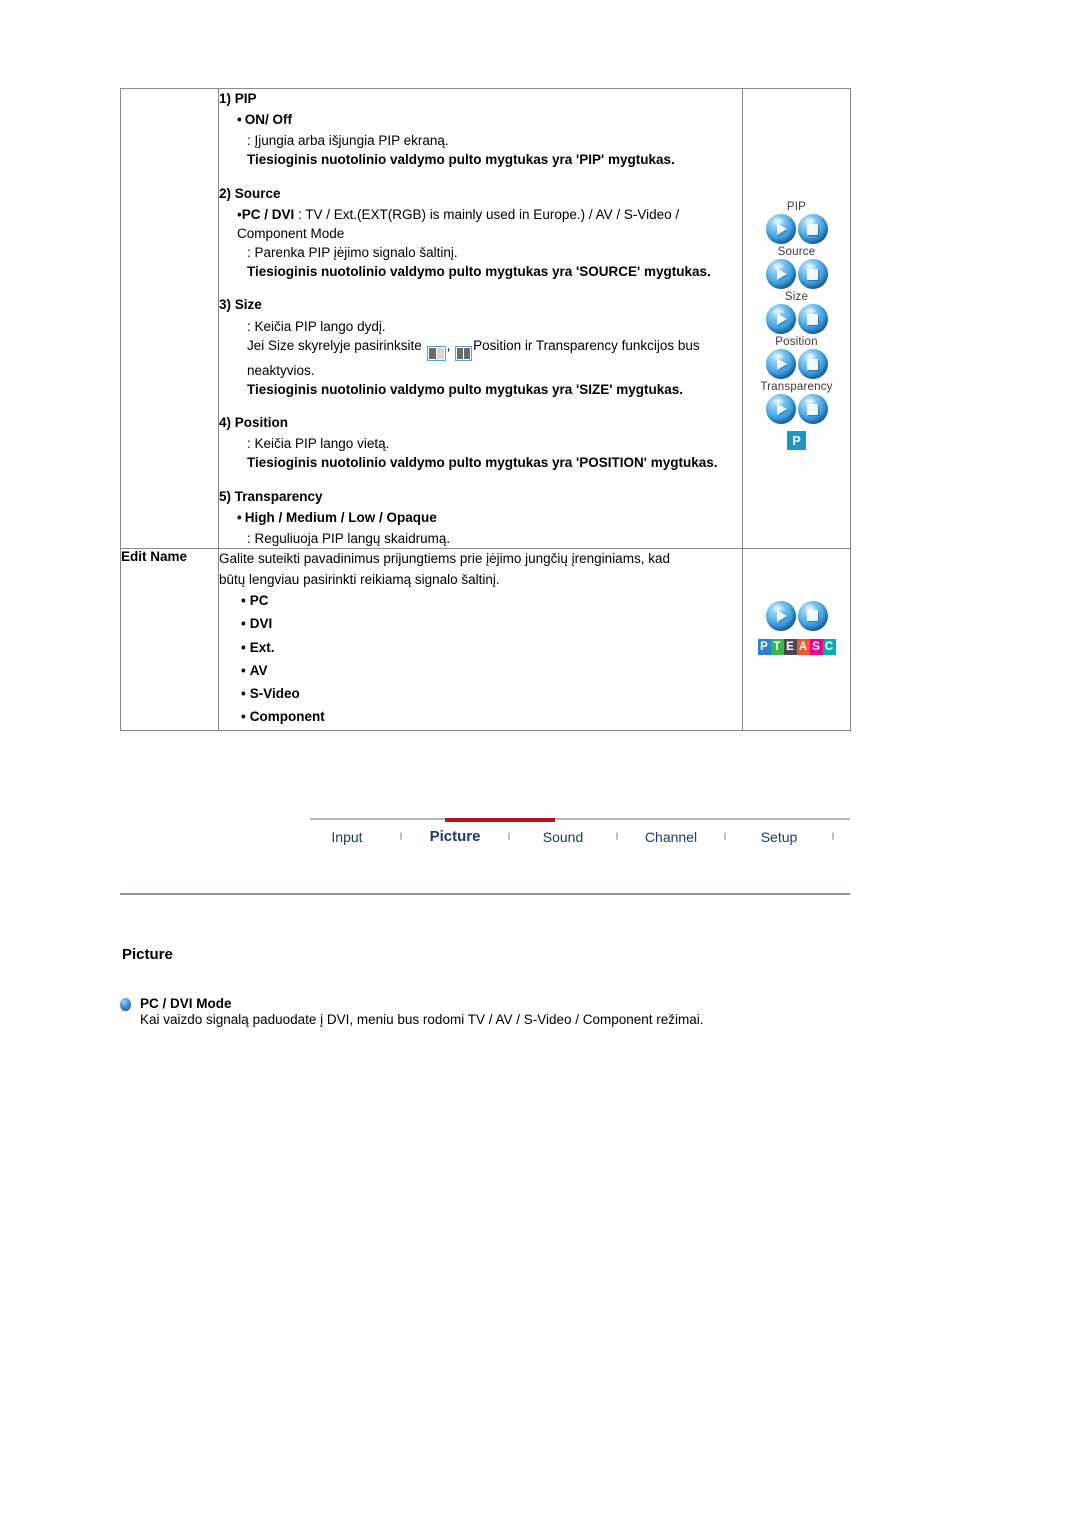  What do you see at coordinates (491, 670) in the screenshot?
I see `list-item: • AV` at bounding box center [491, 670].